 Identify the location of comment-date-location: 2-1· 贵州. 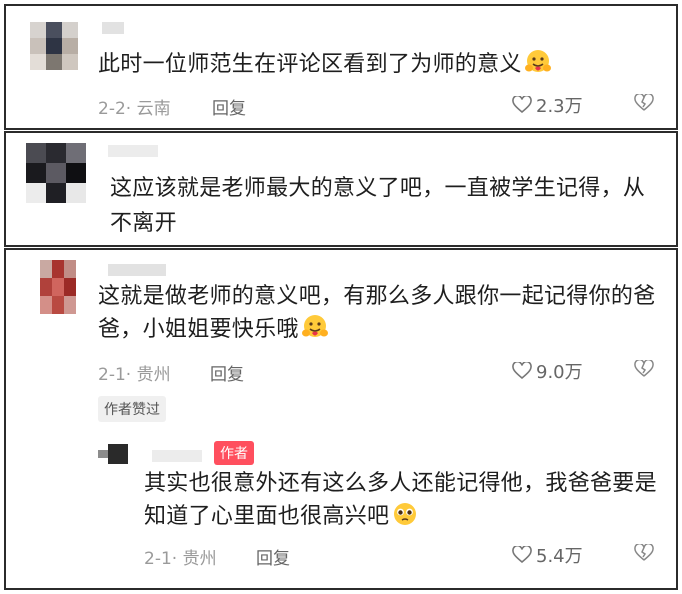
(134, 375).